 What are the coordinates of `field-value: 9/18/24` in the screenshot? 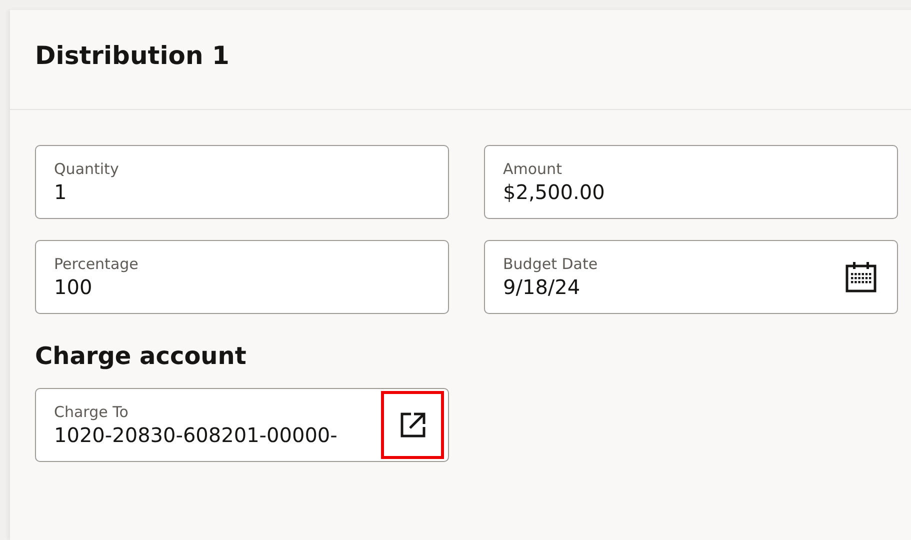 It's located at (542, 287).